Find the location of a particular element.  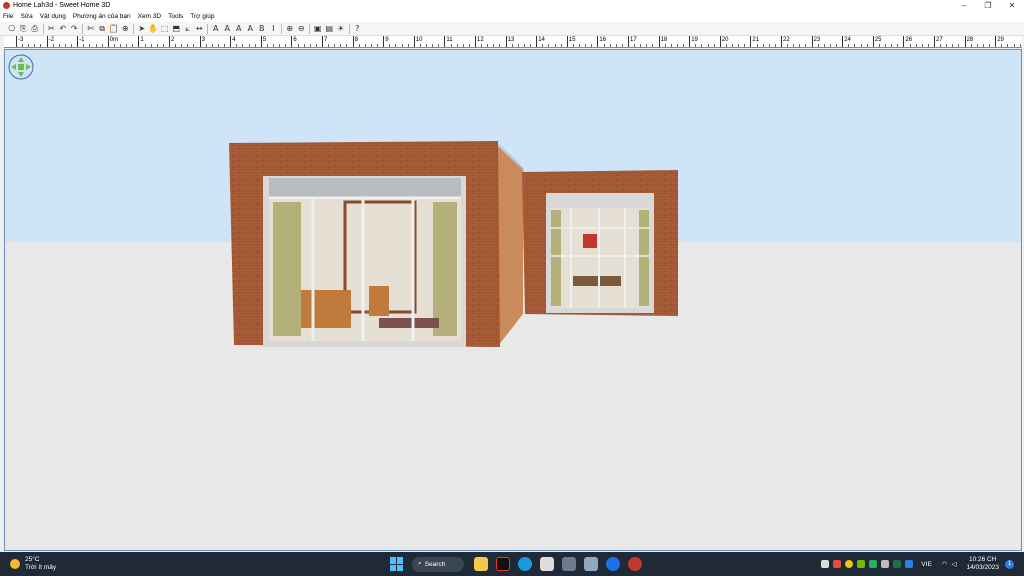

italic-icon: I is located at coordinates (274, 28).